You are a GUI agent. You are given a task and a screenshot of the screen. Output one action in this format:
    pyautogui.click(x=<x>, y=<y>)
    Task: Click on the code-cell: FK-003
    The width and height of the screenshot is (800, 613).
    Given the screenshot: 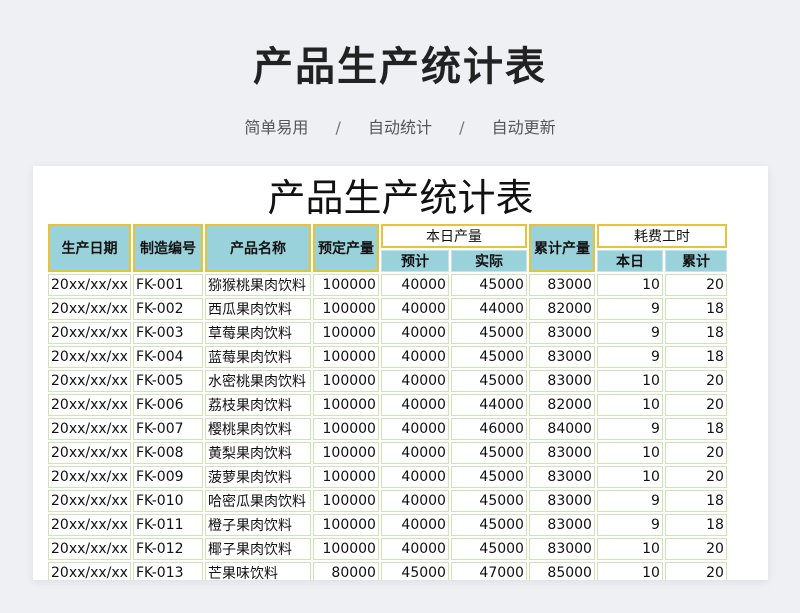 What is the action you would take?
    pyautogui.click(x=167, y=333)
    